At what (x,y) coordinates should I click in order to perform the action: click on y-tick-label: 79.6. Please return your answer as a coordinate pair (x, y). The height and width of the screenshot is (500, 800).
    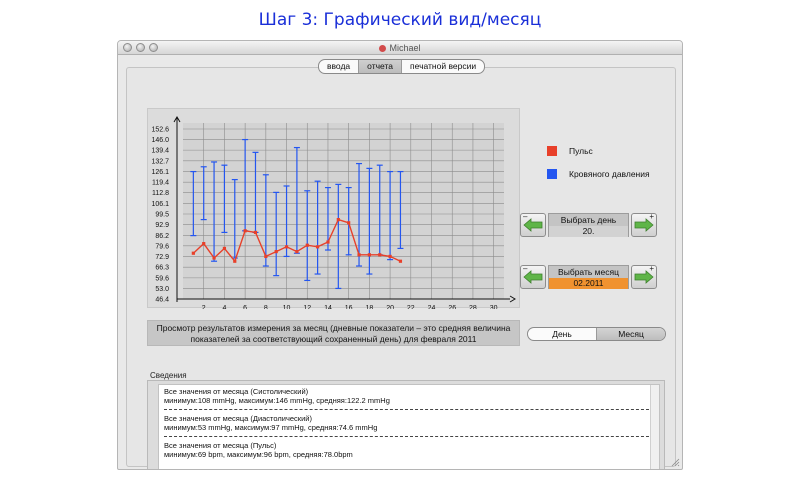
    Looking at the image, I should click on (162, 246).